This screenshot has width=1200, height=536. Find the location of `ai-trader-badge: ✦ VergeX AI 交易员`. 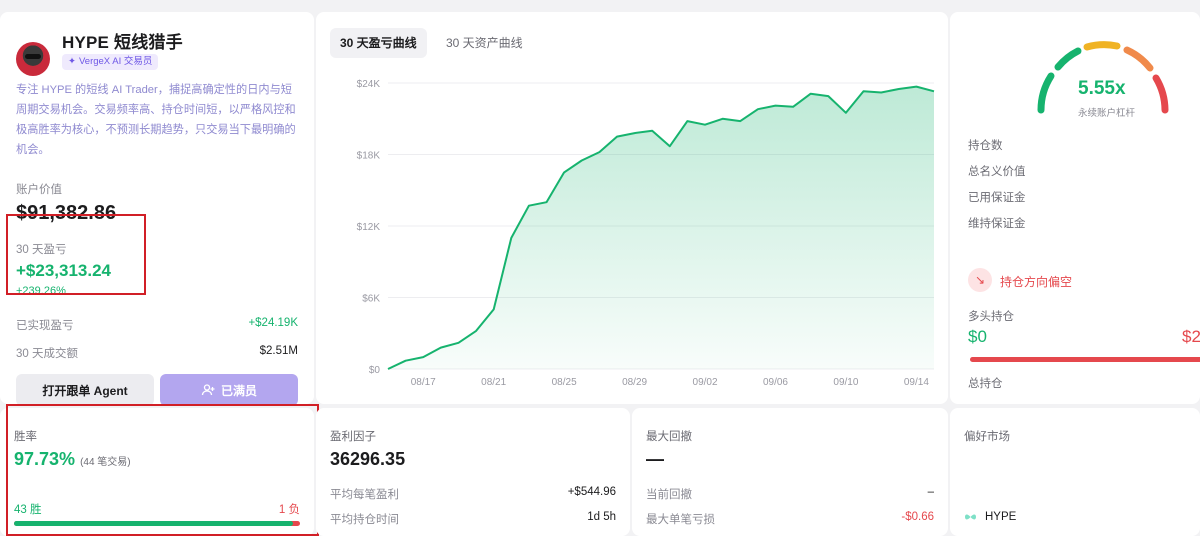

ai-trader-badge: ✦ VergeX AI 交易员 is located at coordinates (110, 62).